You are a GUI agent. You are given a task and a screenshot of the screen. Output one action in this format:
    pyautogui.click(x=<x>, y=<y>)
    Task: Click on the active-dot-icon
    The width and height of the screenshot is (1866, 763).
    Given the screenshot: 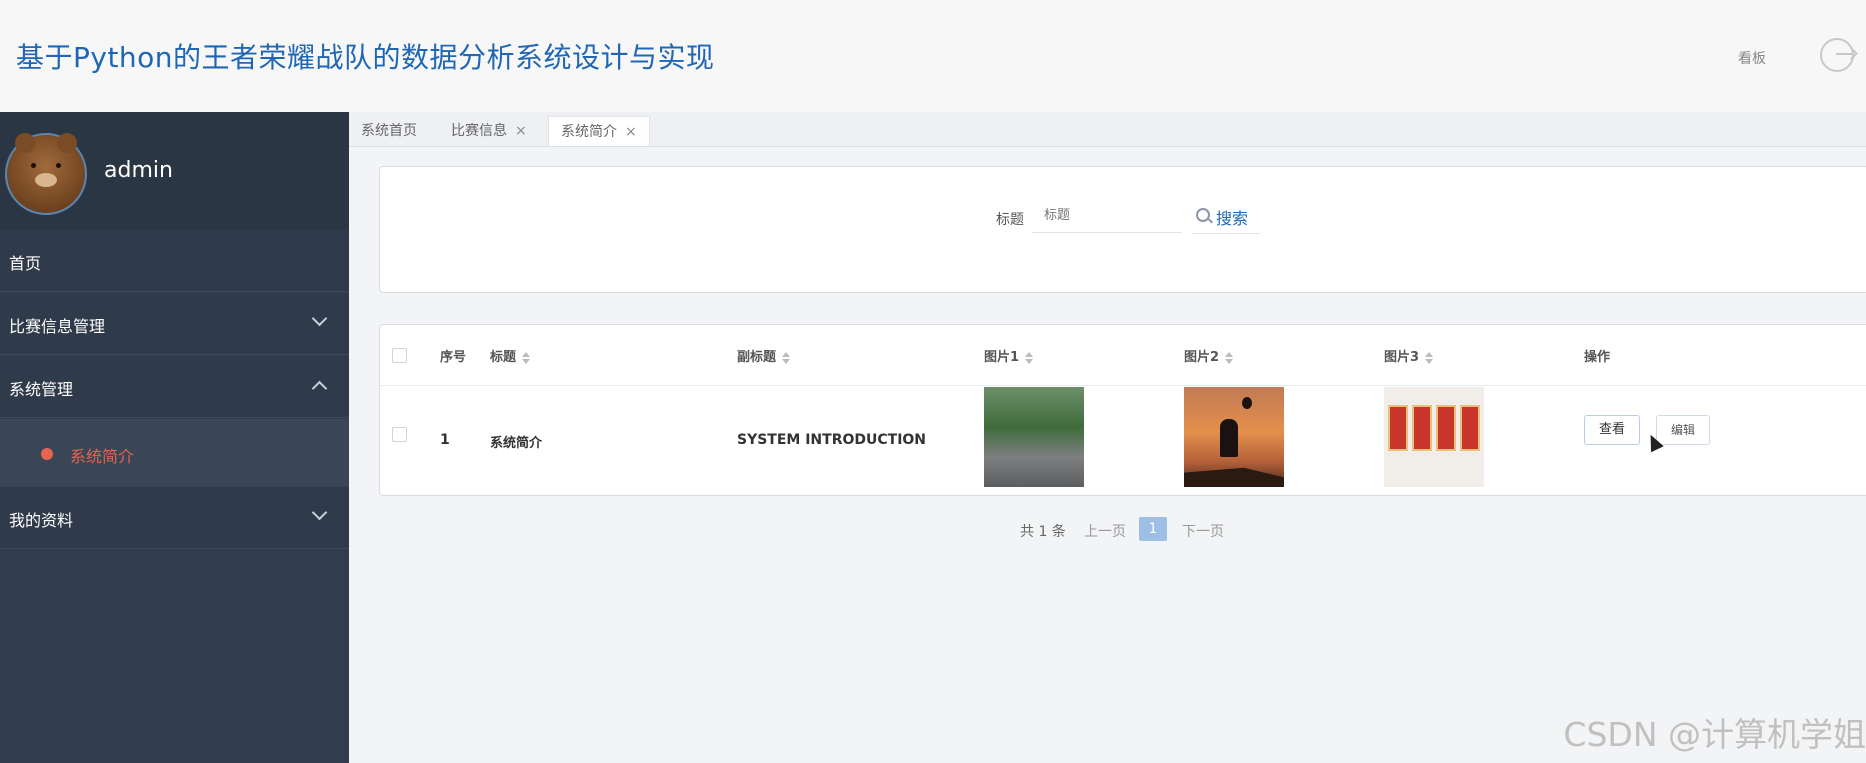 What is the action you would take?
    pyautogui.click(x=47, y=454)
    